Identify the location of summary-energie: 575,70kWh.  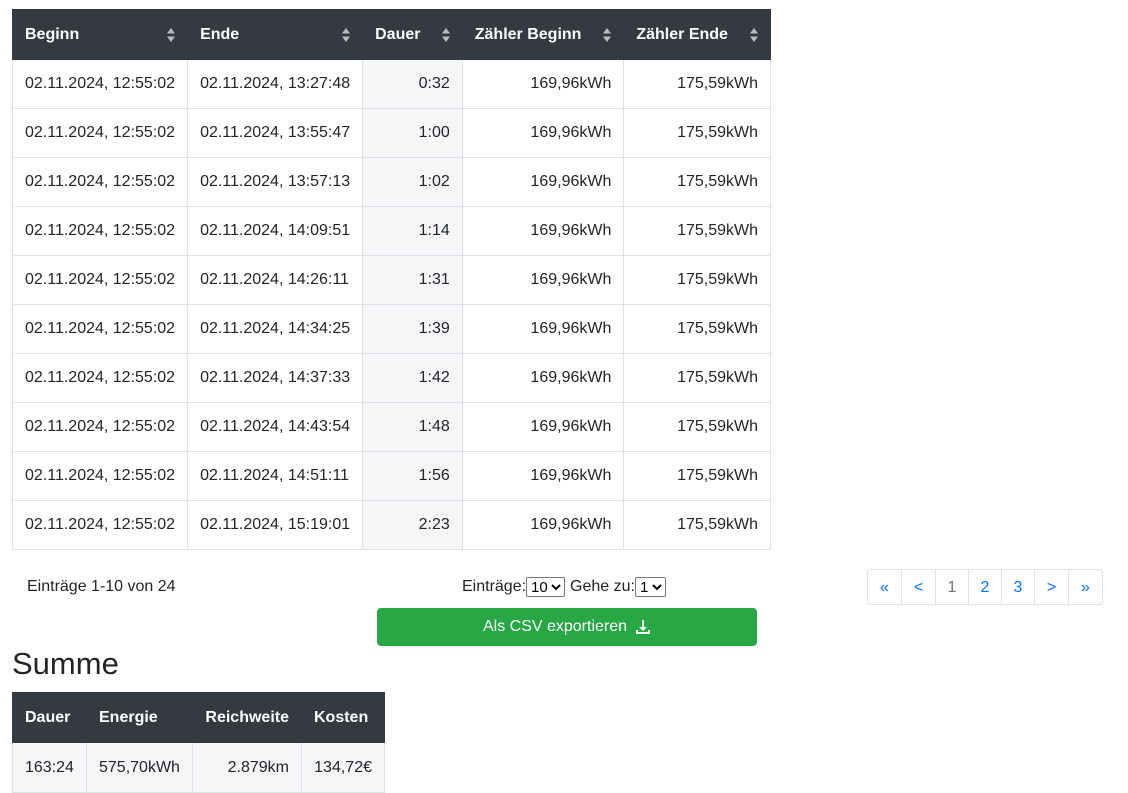
(139, 767).